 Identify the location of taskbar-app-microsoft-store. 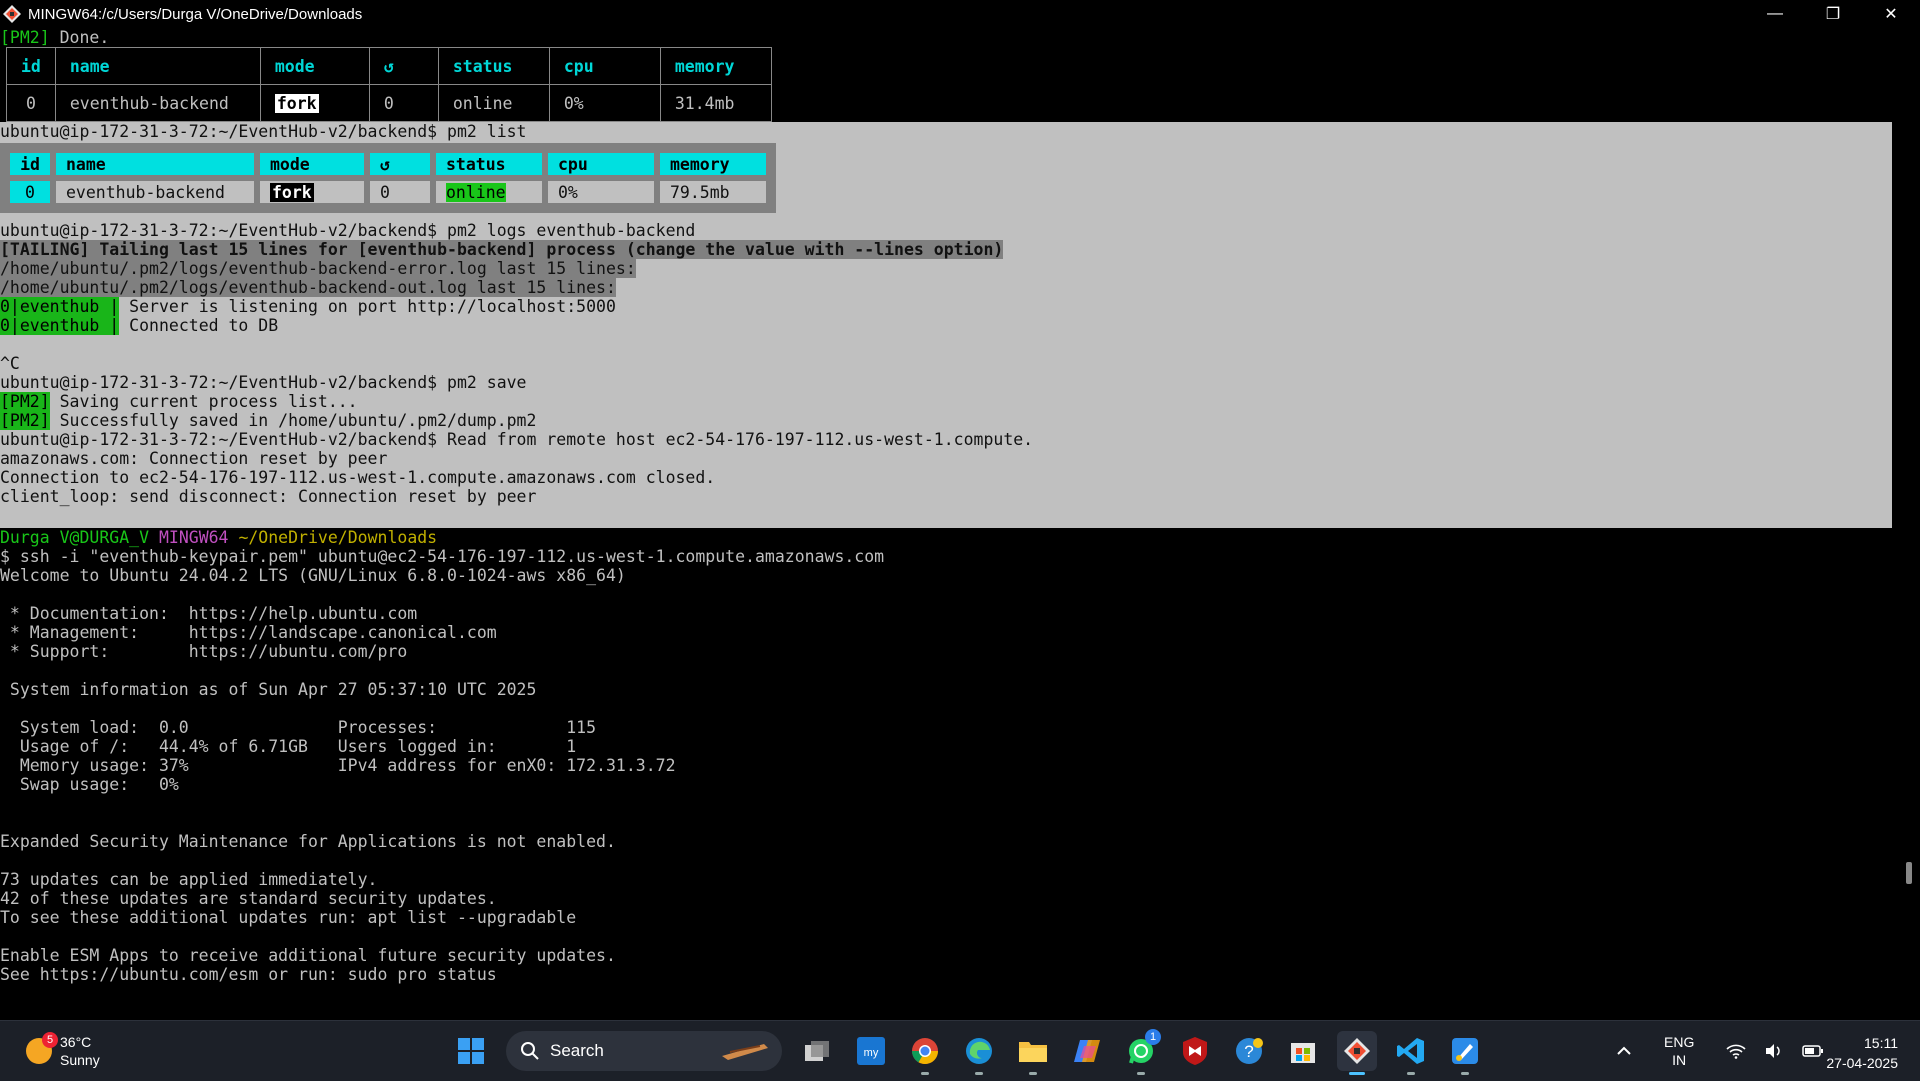
(1303, 1051).